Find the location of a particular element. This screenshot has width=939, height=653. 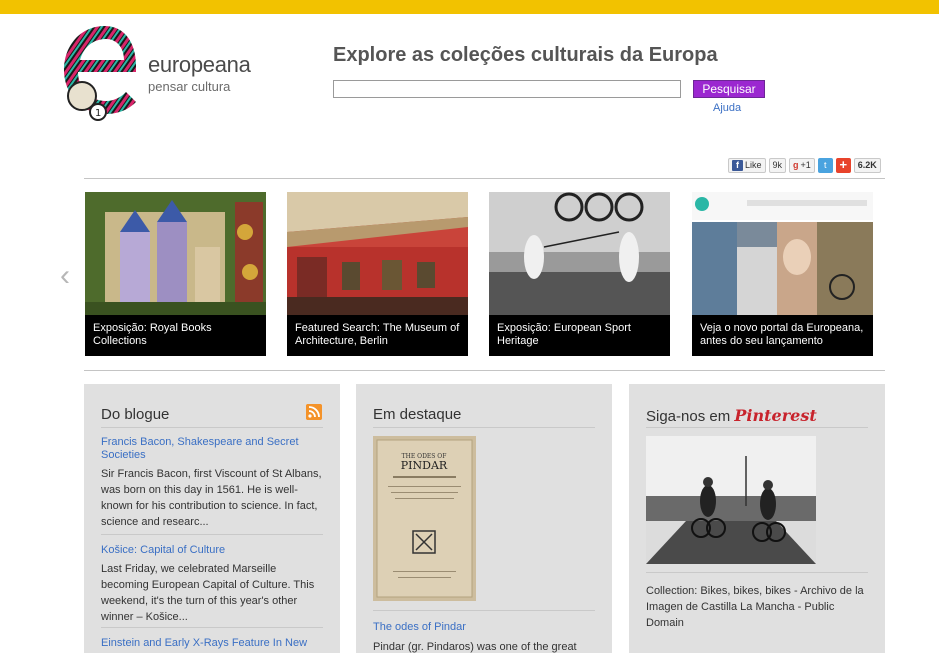

search-heading: Explore as coleções culturais da Europa is located at coordinates (525, 55).